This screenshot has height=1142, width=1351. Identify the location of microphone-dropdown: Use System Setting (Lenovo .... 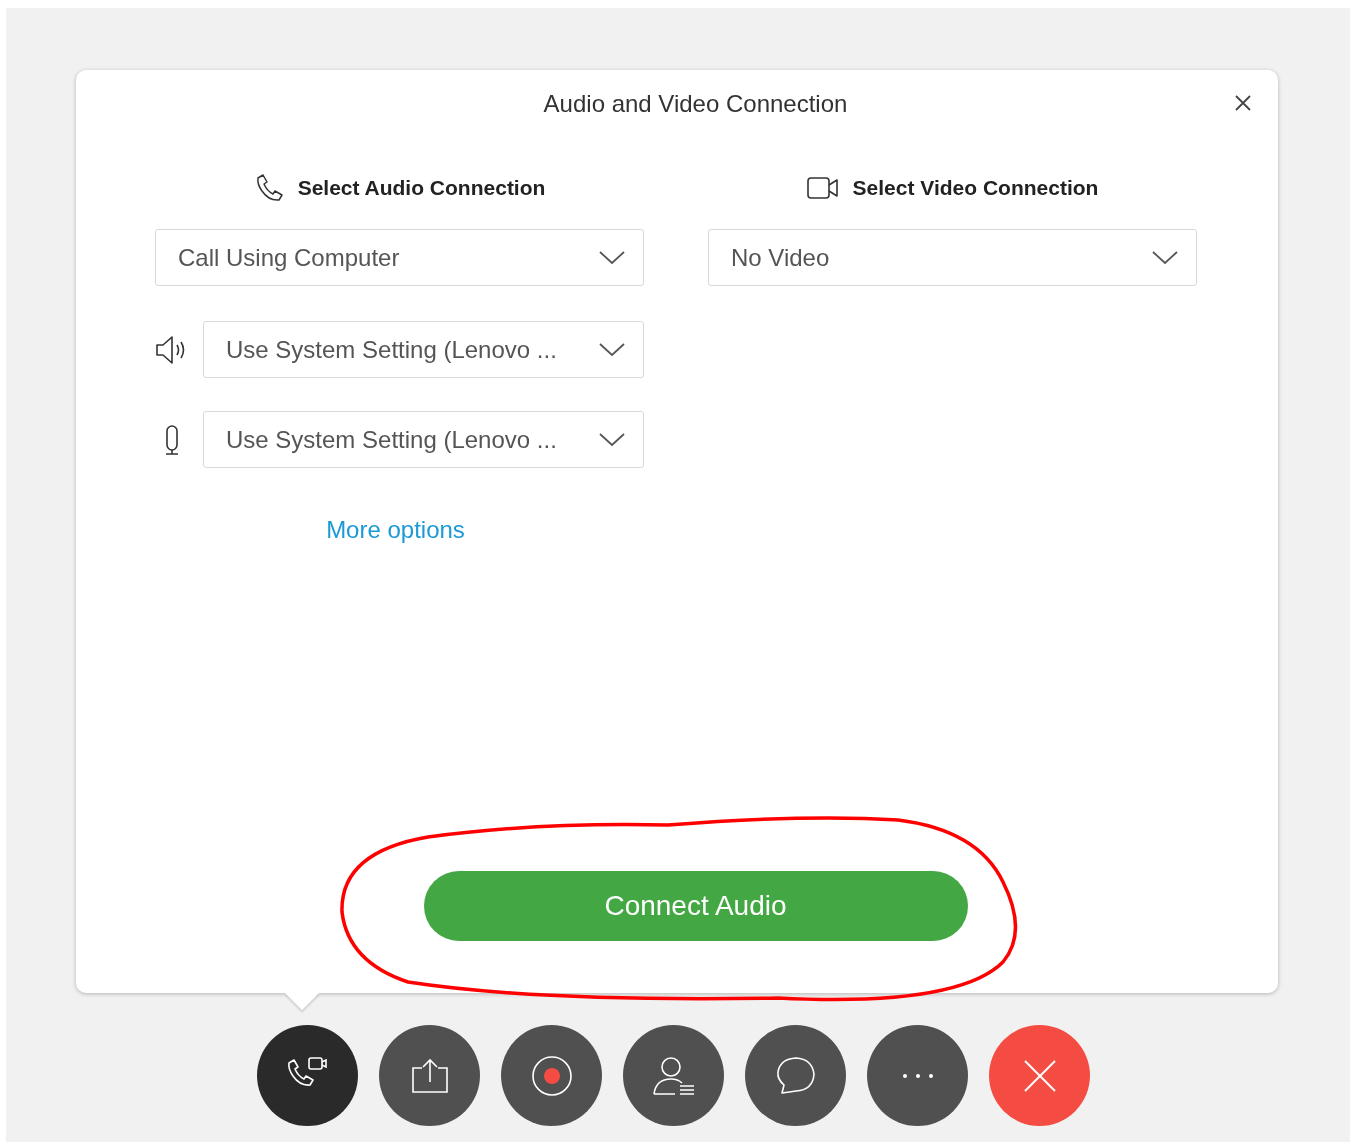
(423, 439).